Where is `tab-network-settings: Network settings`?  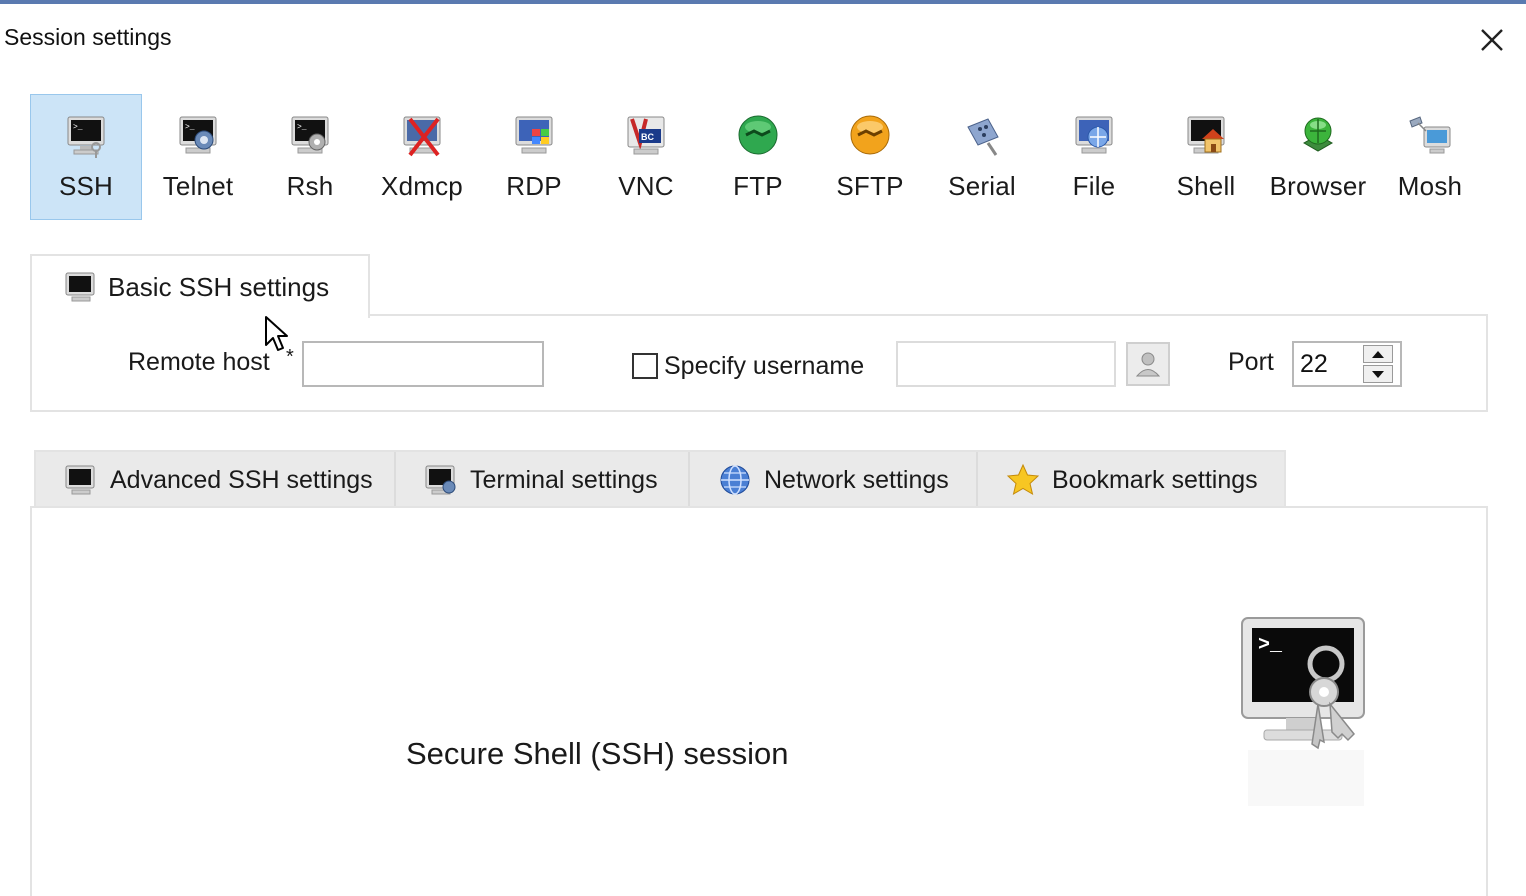 tab-network-settings: Network settings is located at coordinates (834, 480).